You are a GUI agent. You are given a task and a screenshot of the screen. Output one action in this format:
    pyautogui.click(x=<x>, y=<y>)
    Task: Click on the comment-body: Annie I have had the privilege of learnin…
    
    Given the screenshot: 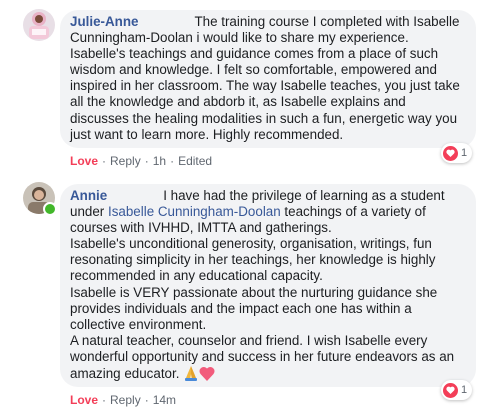 What is the action you would take?
    pyautogui.click(x=268, y=212)
    